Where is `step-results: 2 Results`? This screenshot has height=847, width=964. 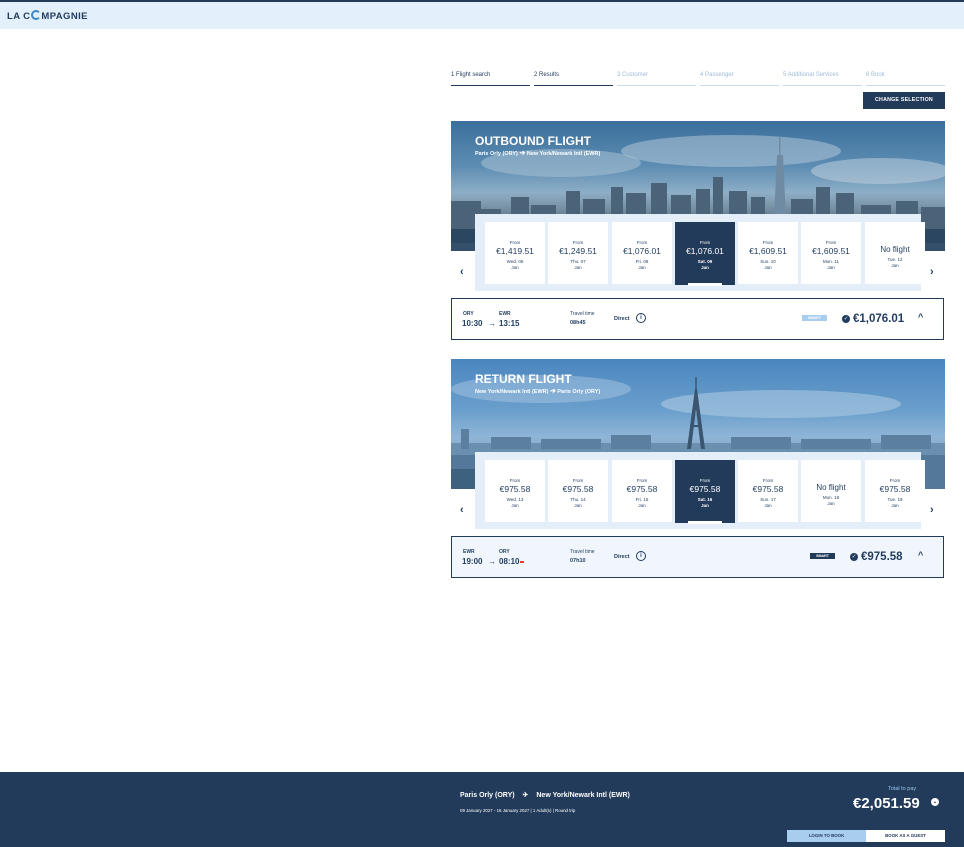
step-results: 2 Results is located at coordinates (573, 78).